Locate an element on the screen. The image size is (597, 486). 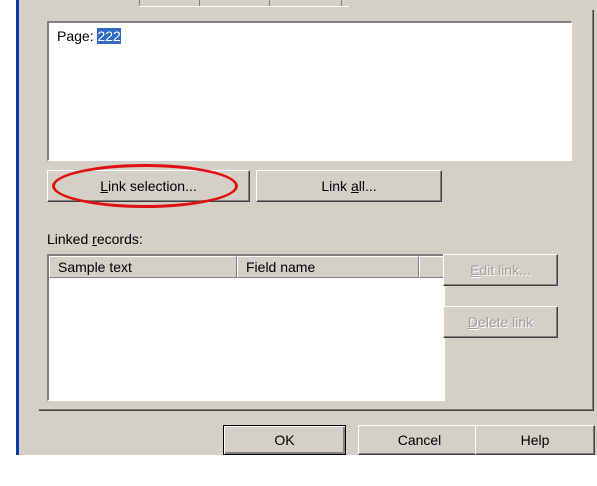
linked-records-label: Linked records: is located at coordinates (95, 239).